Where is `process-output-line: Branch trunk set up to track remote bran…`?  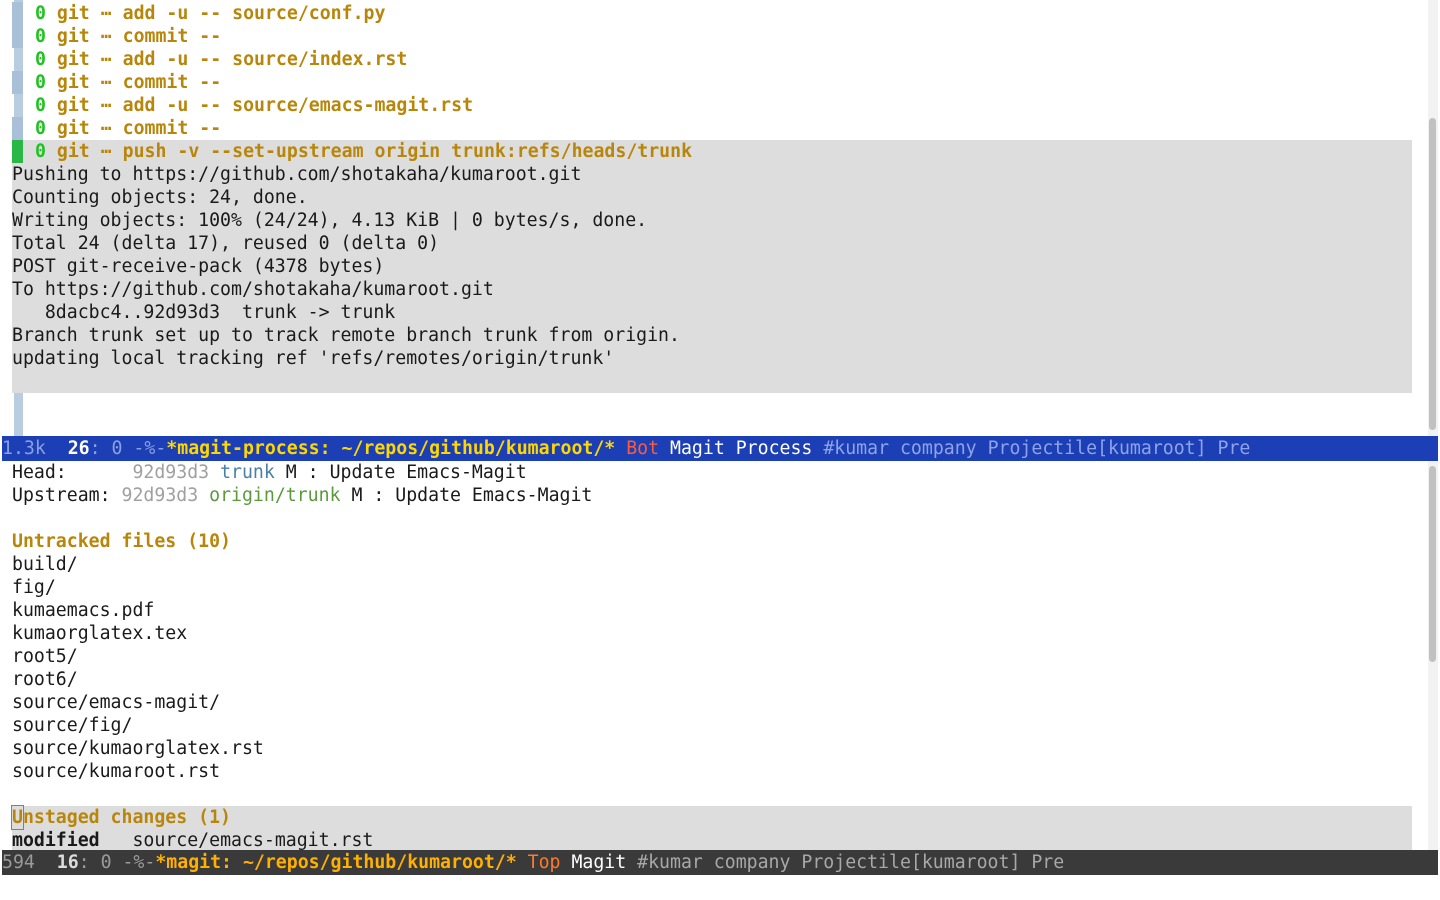 process-output-line: Branch trunk set up to track remote bran… is located at coordinates (346, 335).